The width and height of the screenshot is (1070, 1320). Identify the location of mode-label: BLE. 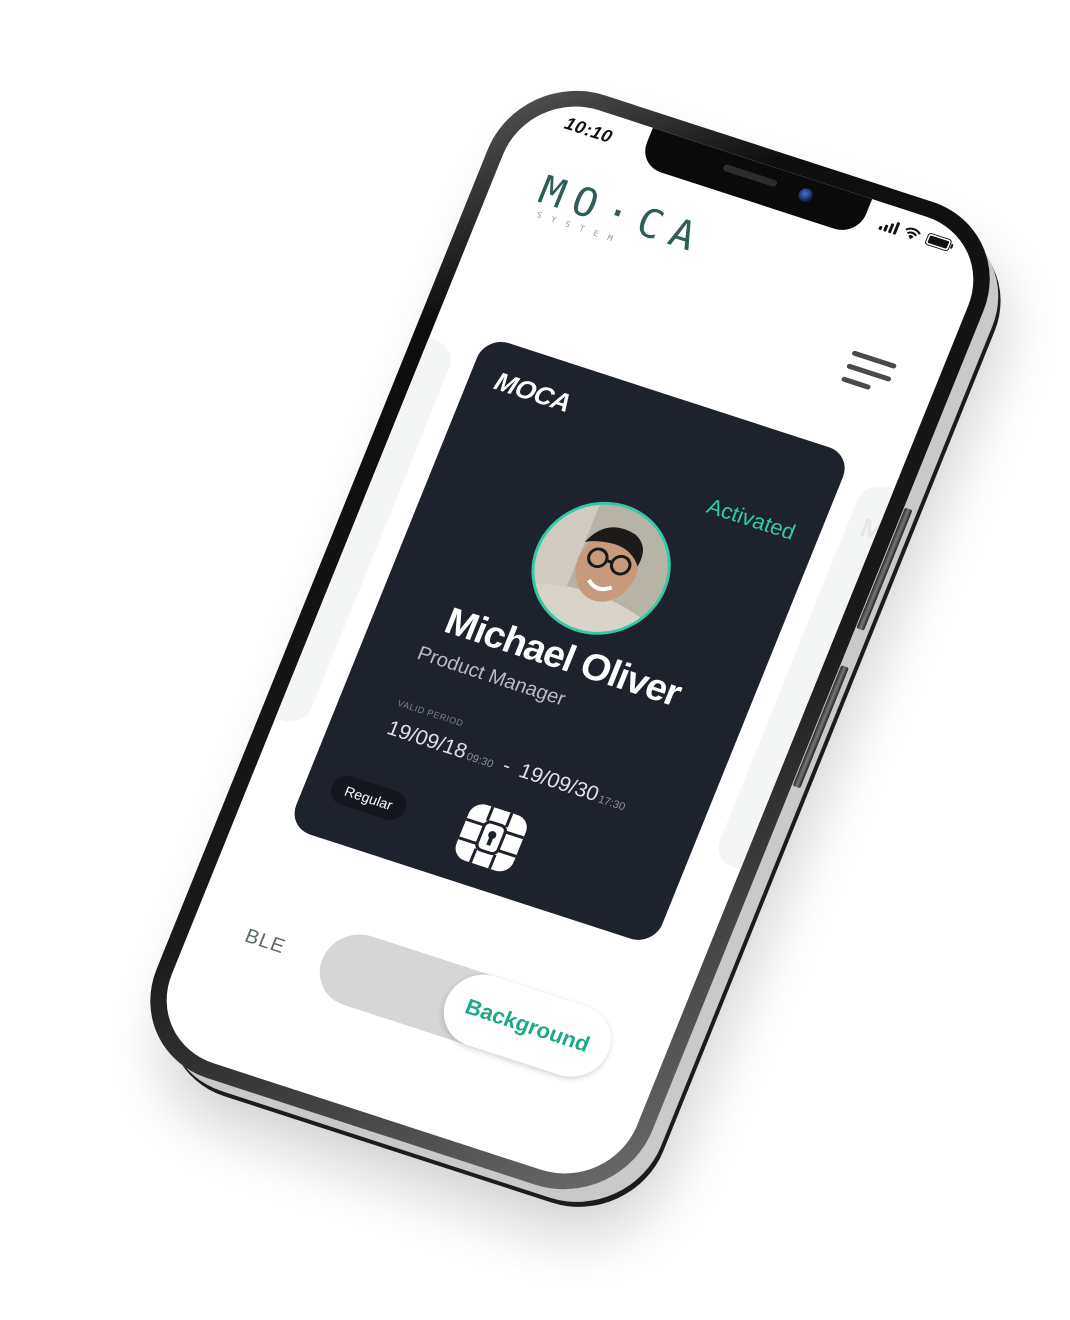
(265, 942).